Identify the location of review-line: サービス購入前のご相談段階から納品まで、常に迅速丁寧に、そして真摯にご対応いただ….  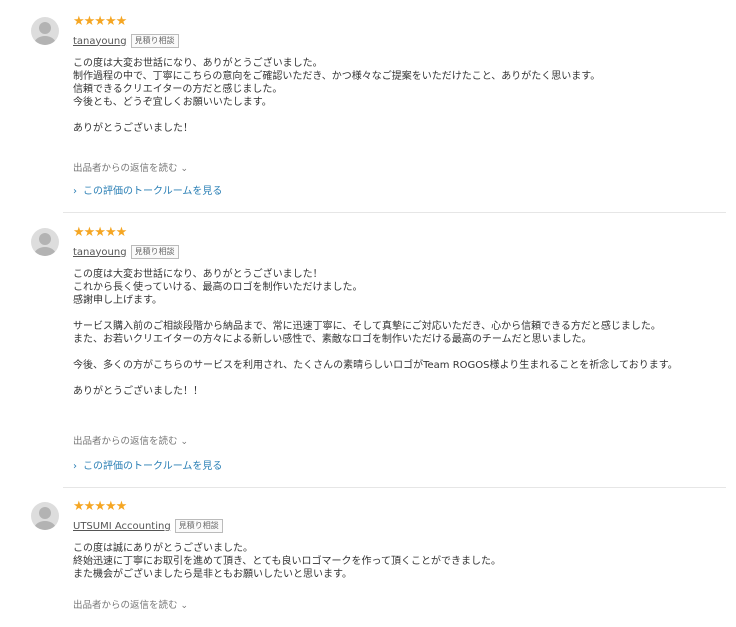
(367, 326).